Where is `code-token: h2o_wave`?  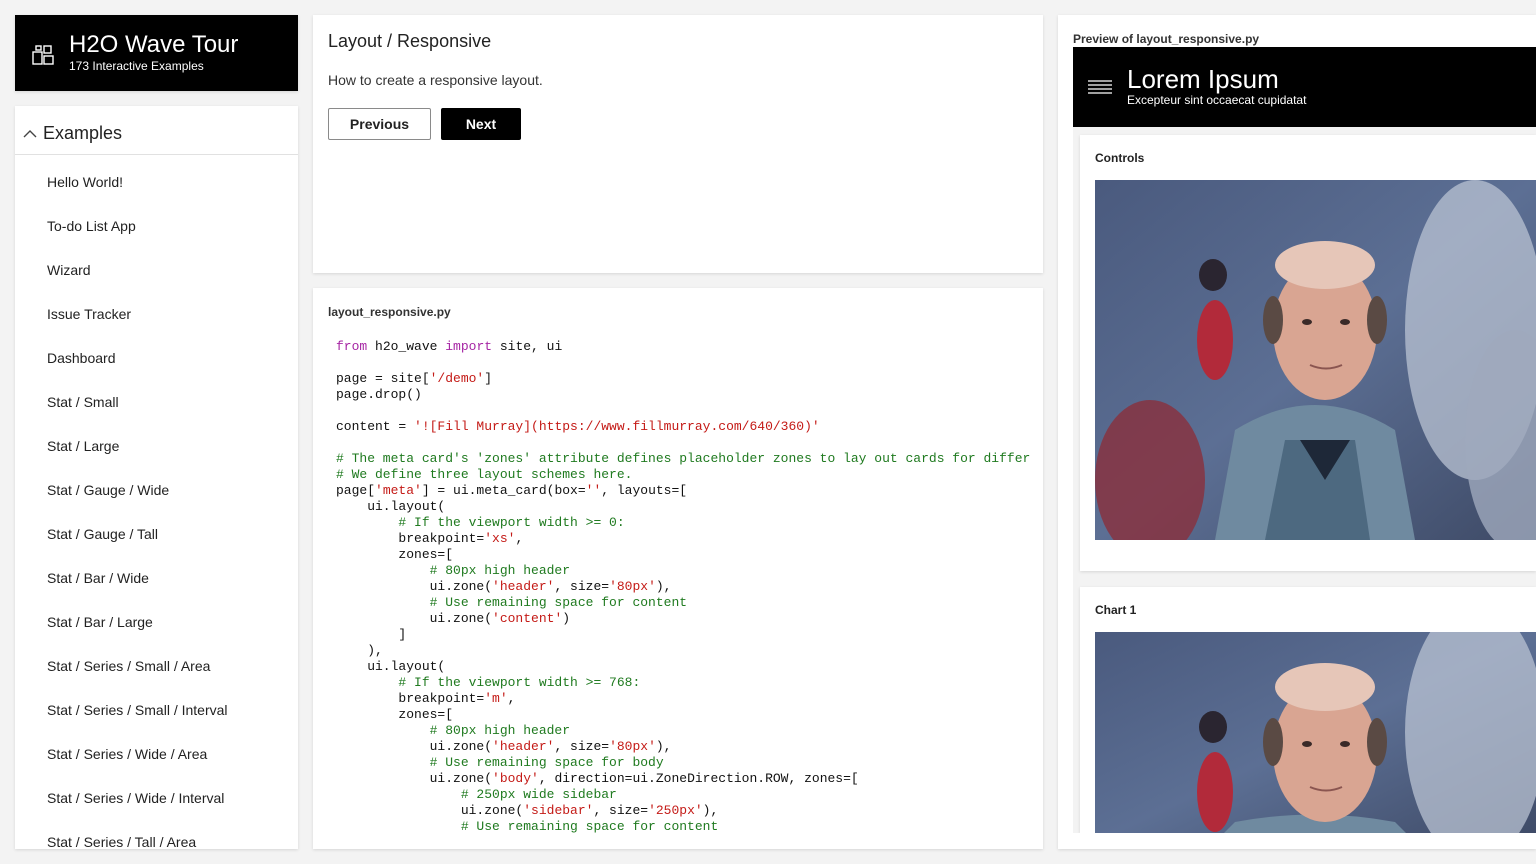 code-token: h2o_wave is located at coordinates (406, 346).